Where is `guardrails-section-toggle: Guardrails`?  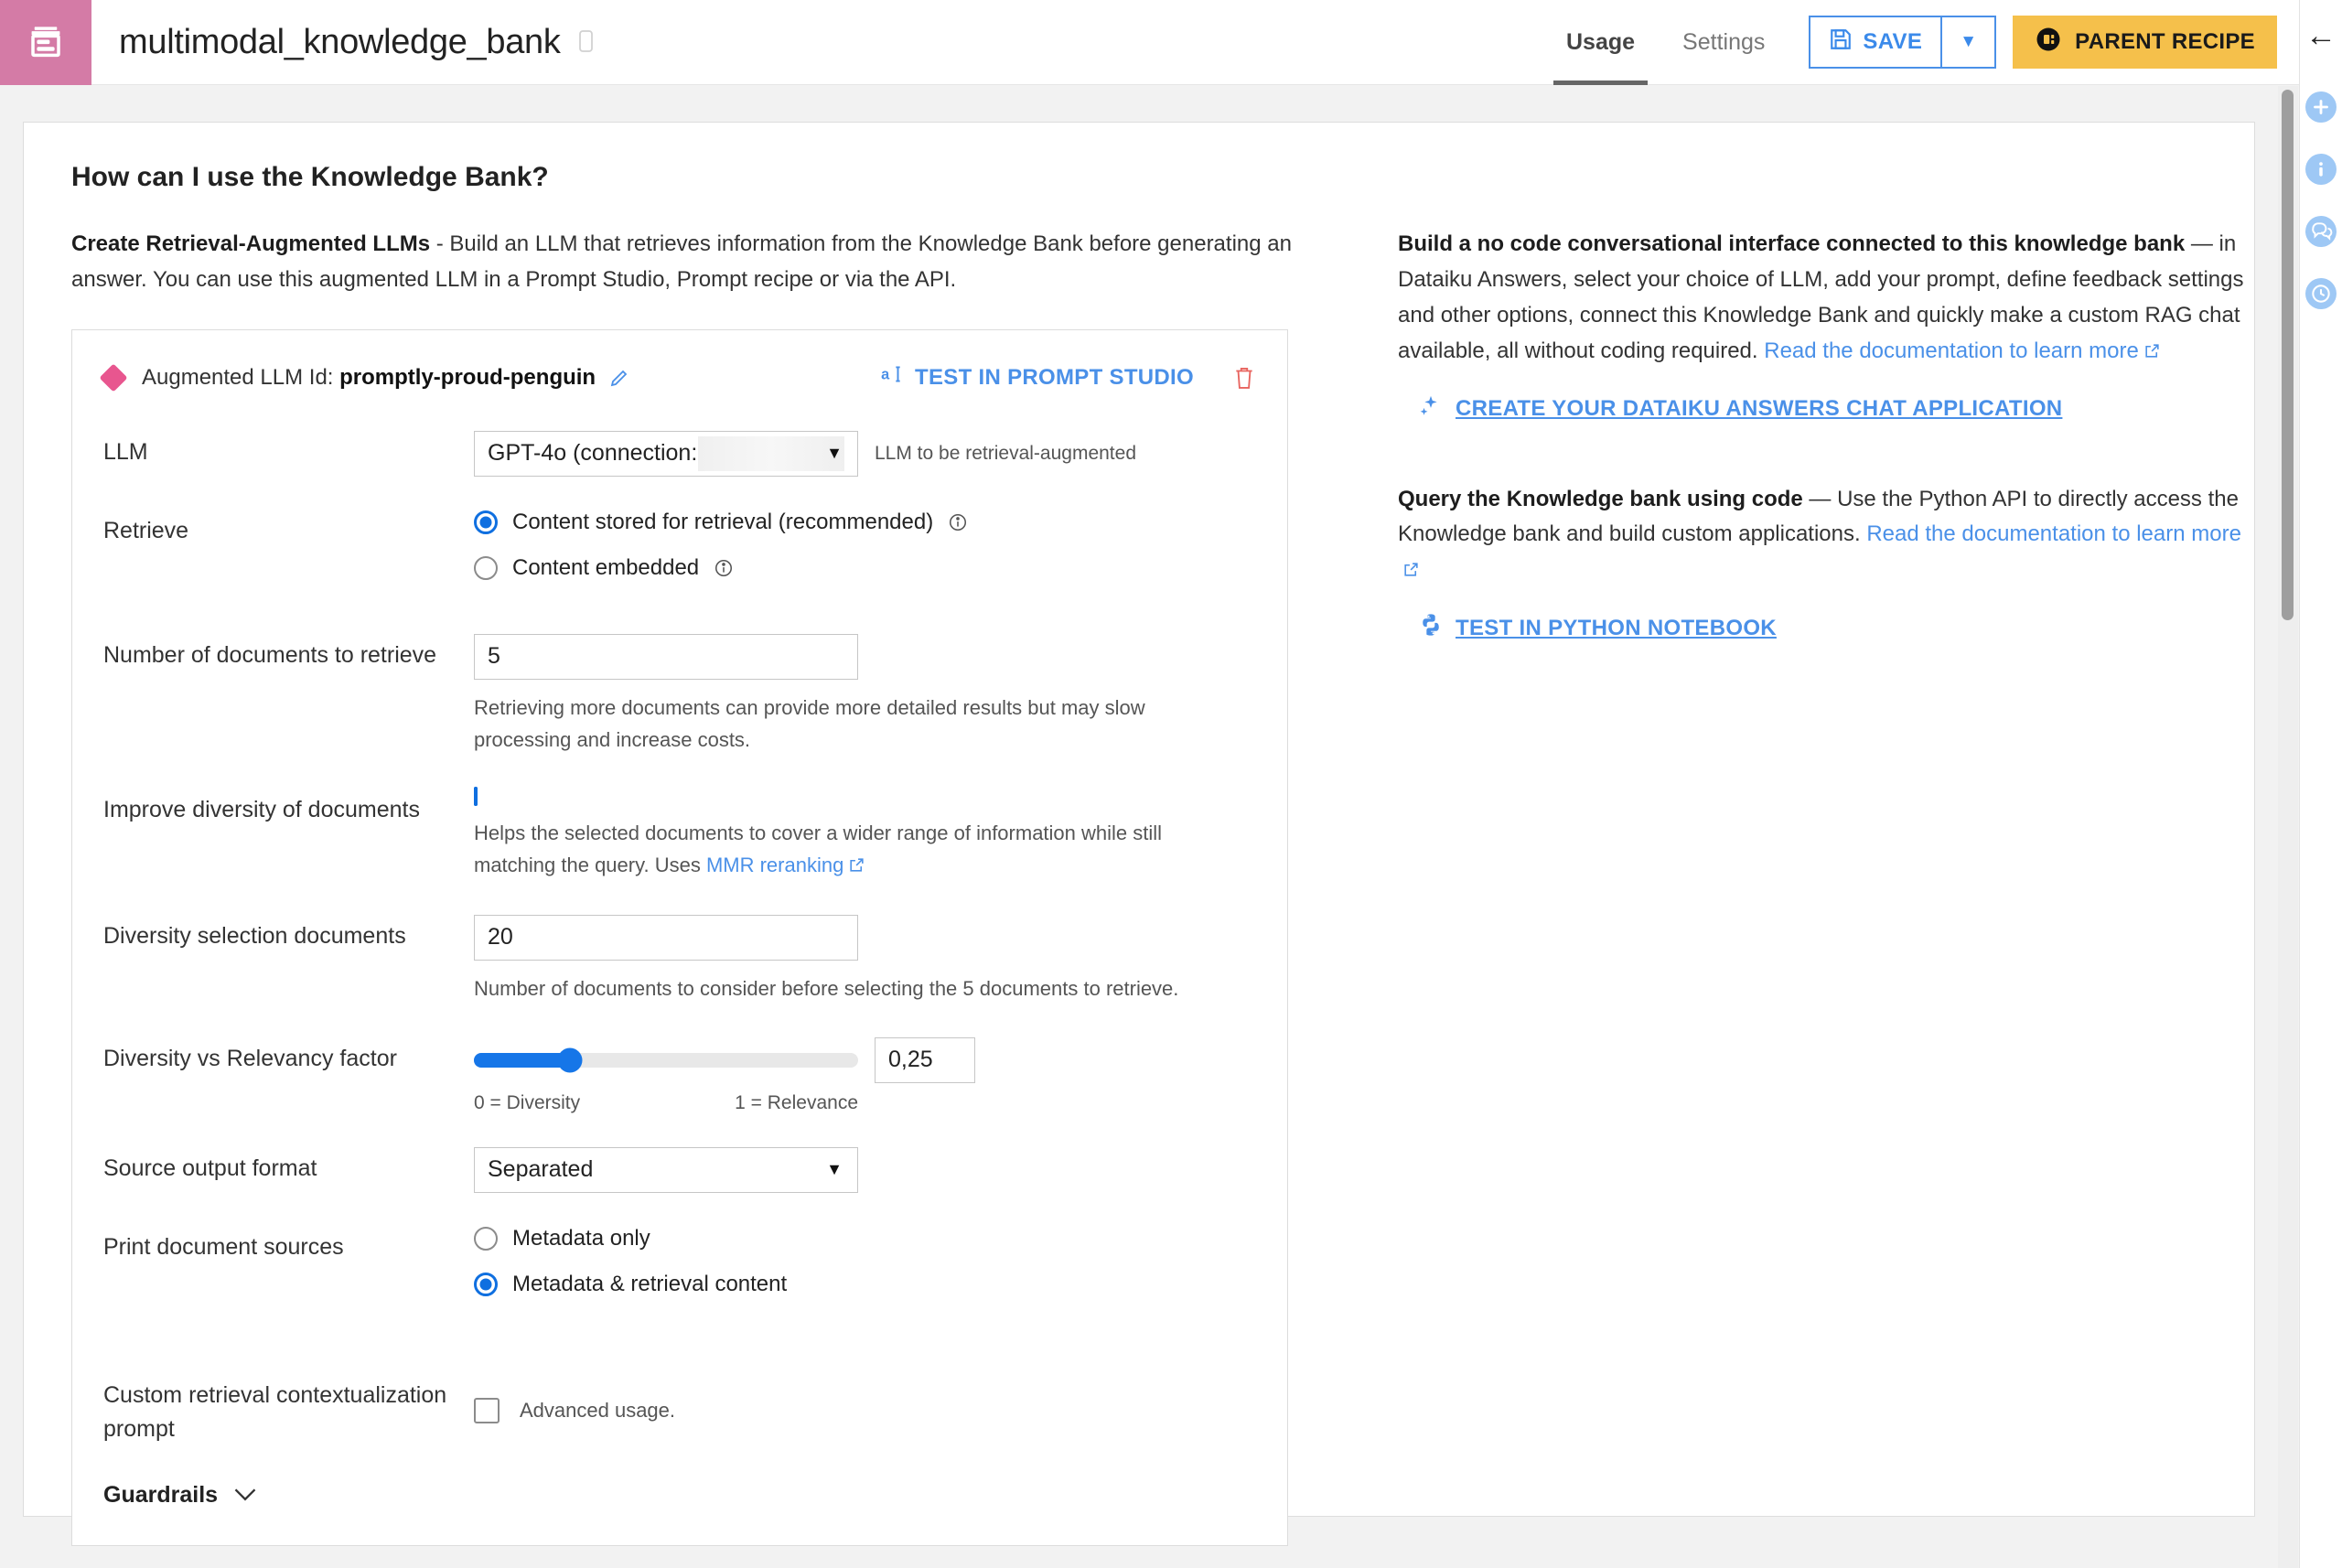
guardrails-section-toggle: Guardrails is located at coordinates (679, 1495).